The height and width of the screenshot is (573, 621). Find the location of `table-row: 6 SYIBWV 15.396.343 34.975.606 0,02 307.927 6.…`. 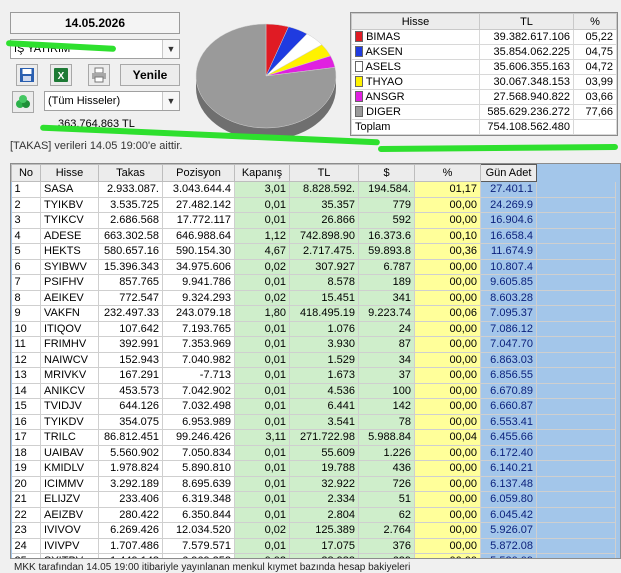

table-row: 6 SYIBWV 15.396.343 34.975.606 0,02 307.927 6.… is located at coordinates (313, 267).